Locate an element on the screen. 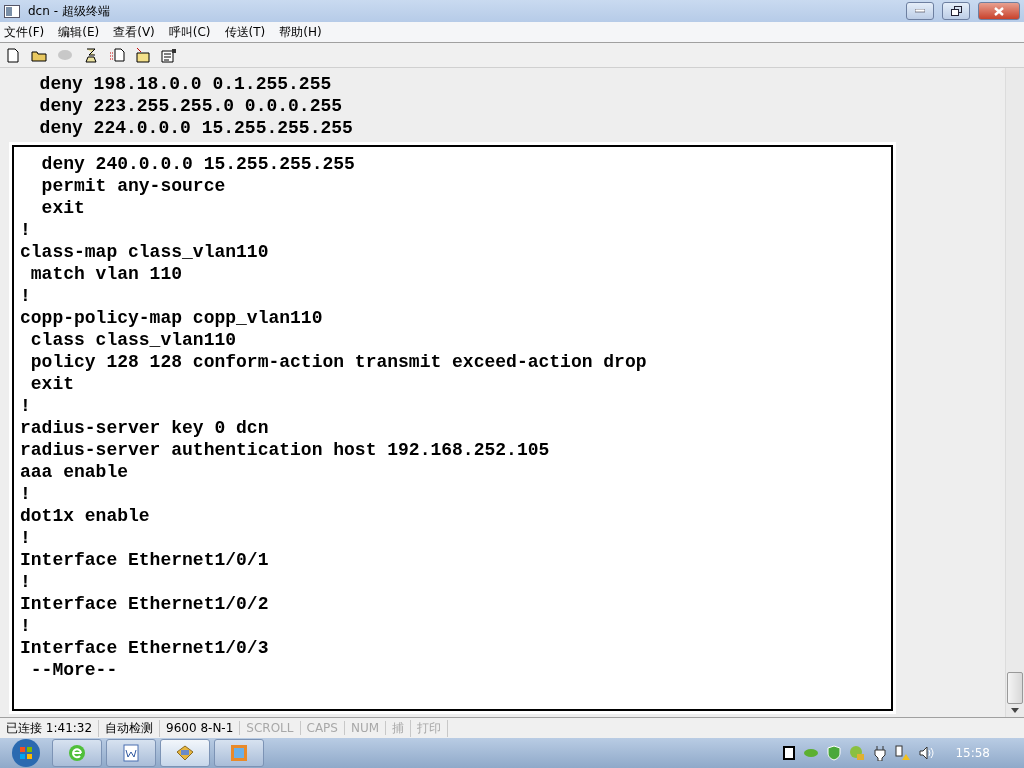  terminal-line: dot1x enable is located at coordinates (85, 516).